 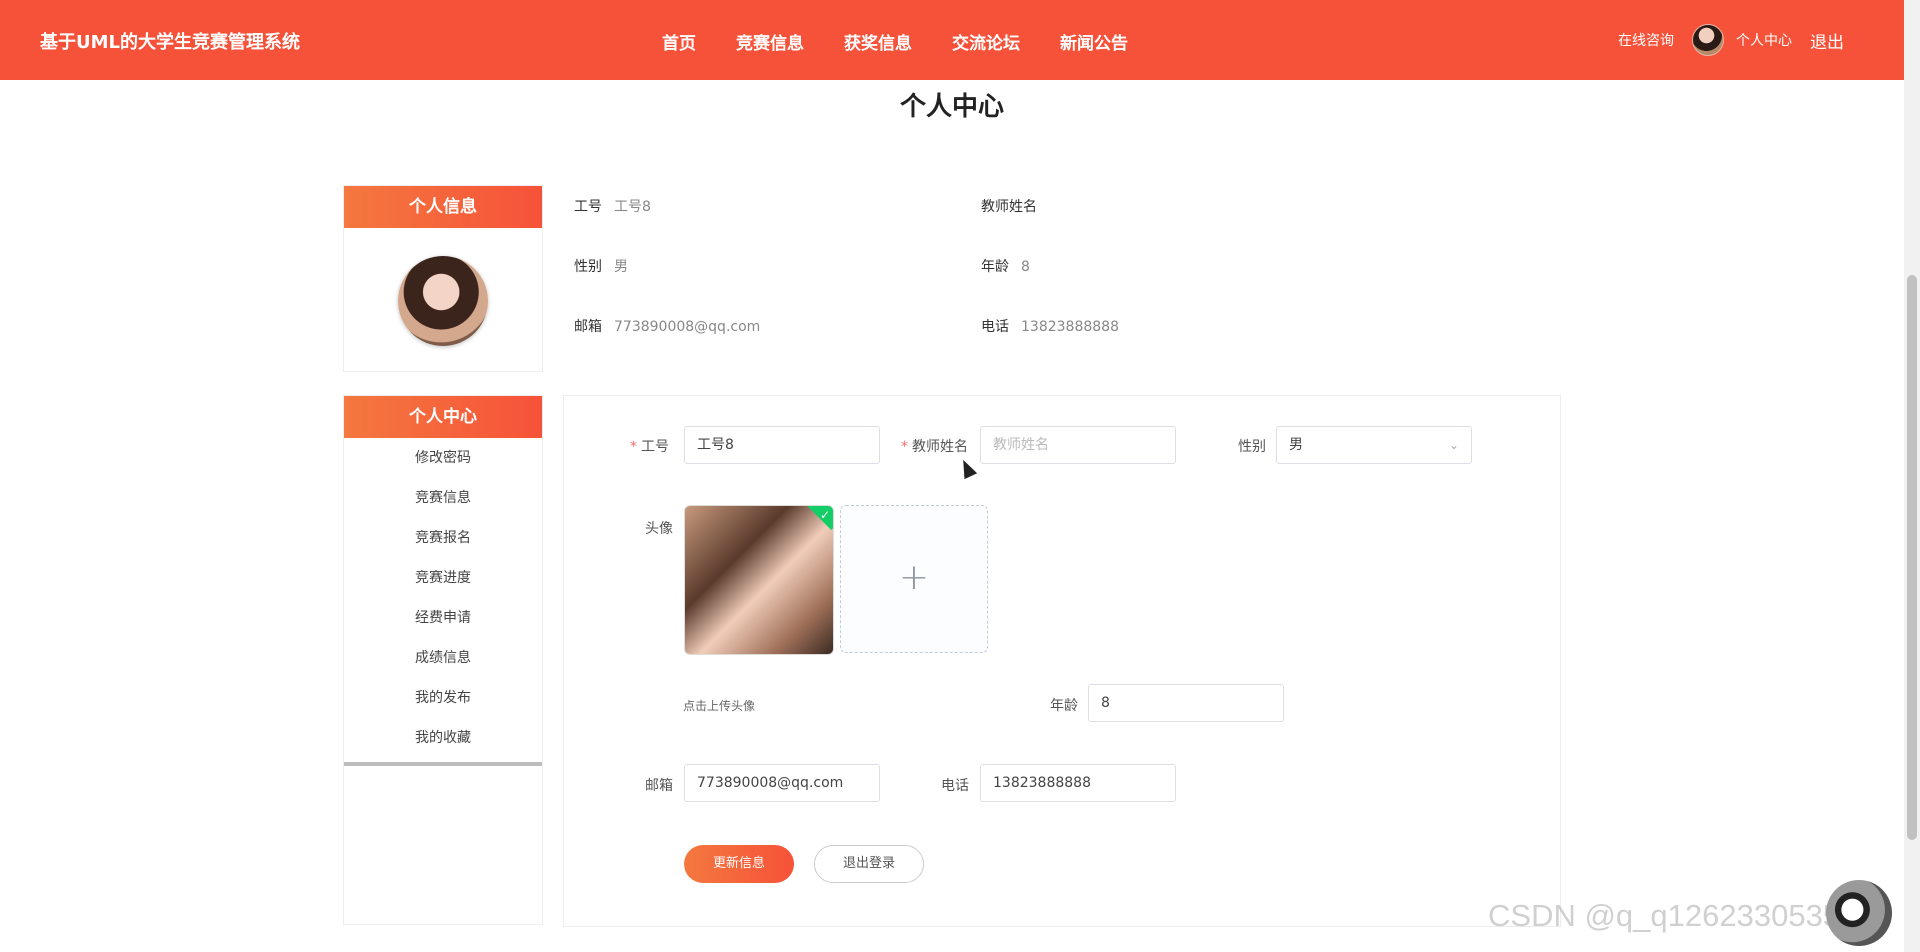 I want to click on logout-link: 退出, so click(x=1827, y=40).